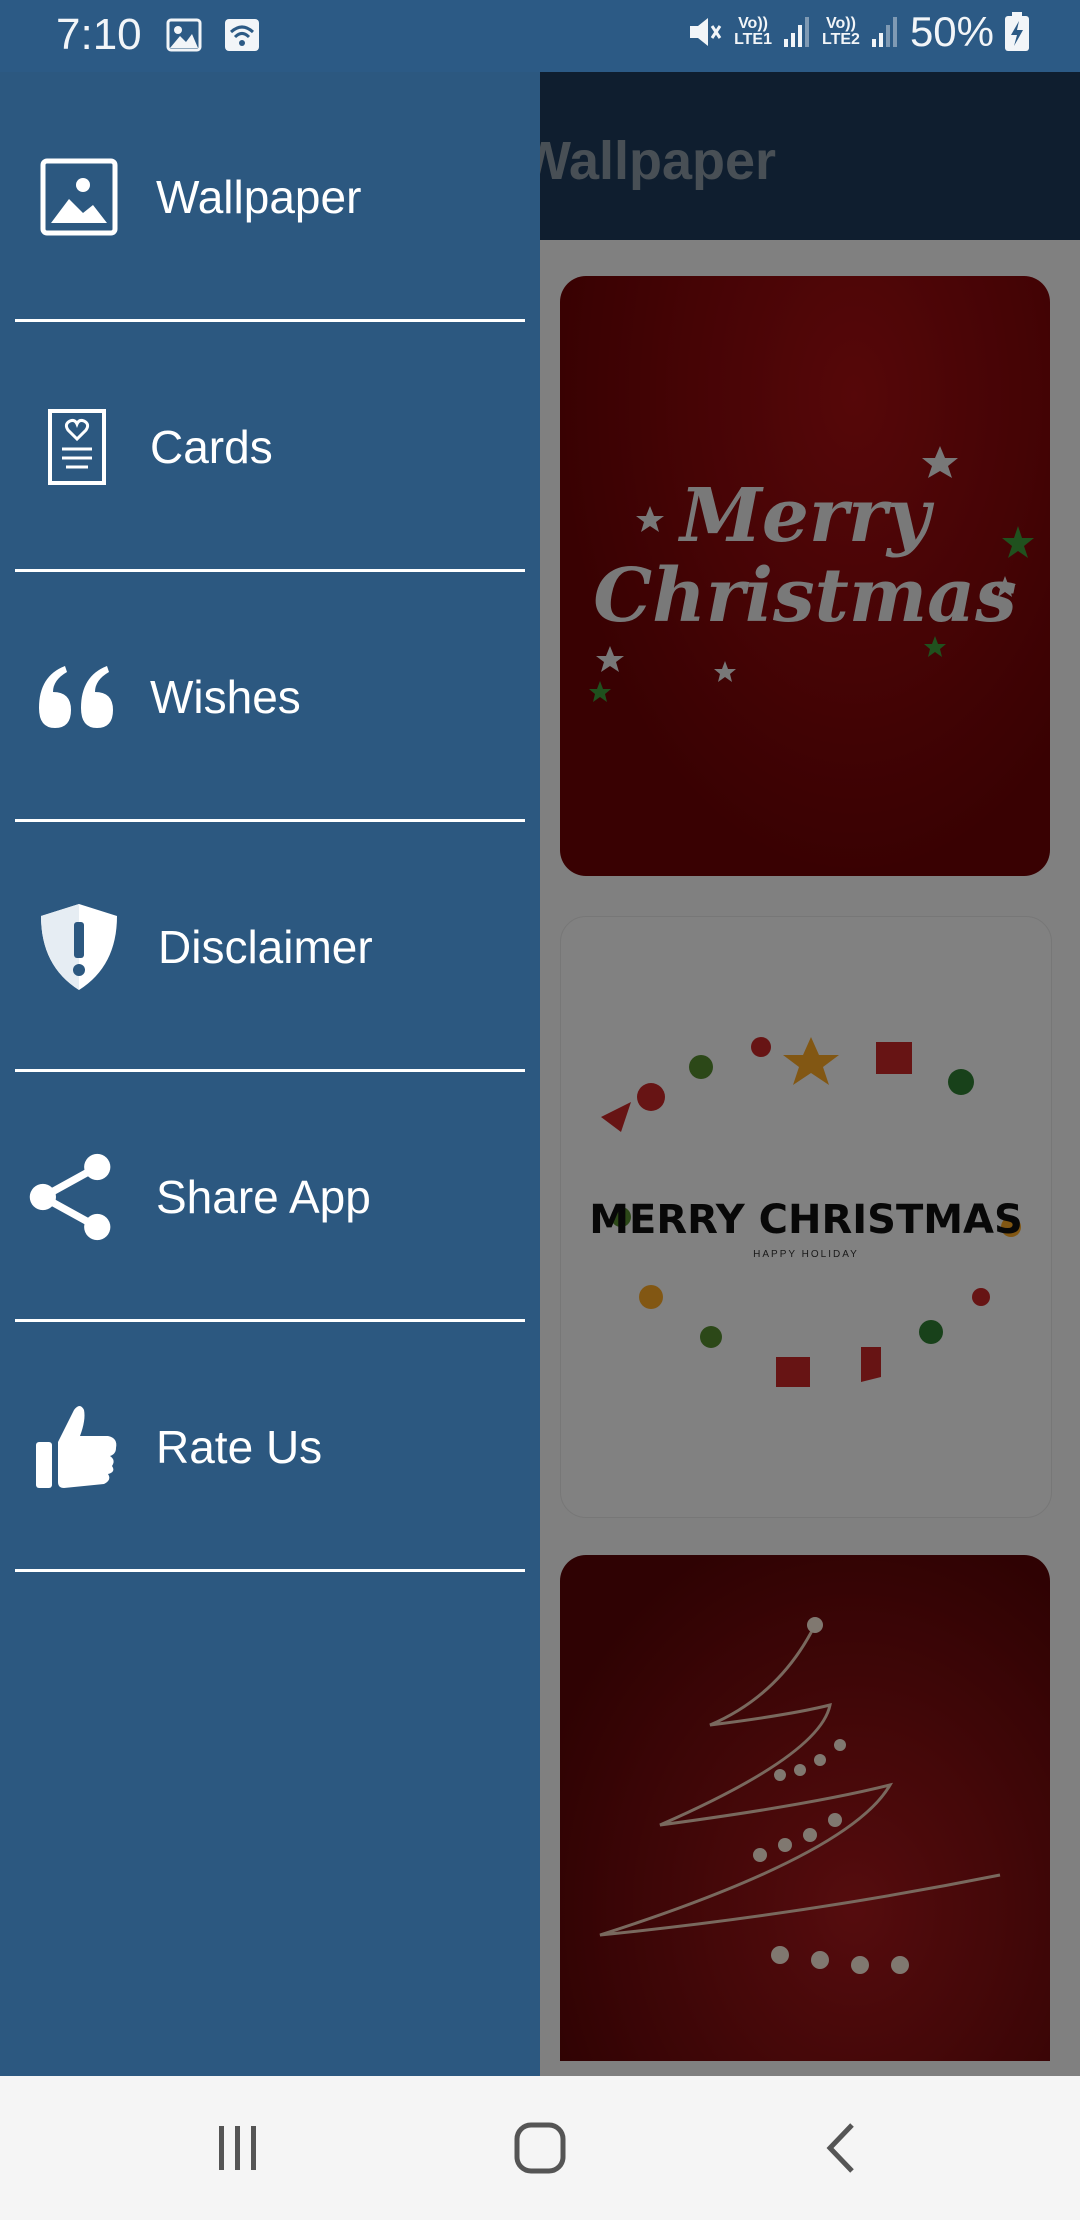  What do you see at coordinates (211, 447) in the screenshot?
I see `drawer-item-label: Cards` at bounding box center [211, 447].